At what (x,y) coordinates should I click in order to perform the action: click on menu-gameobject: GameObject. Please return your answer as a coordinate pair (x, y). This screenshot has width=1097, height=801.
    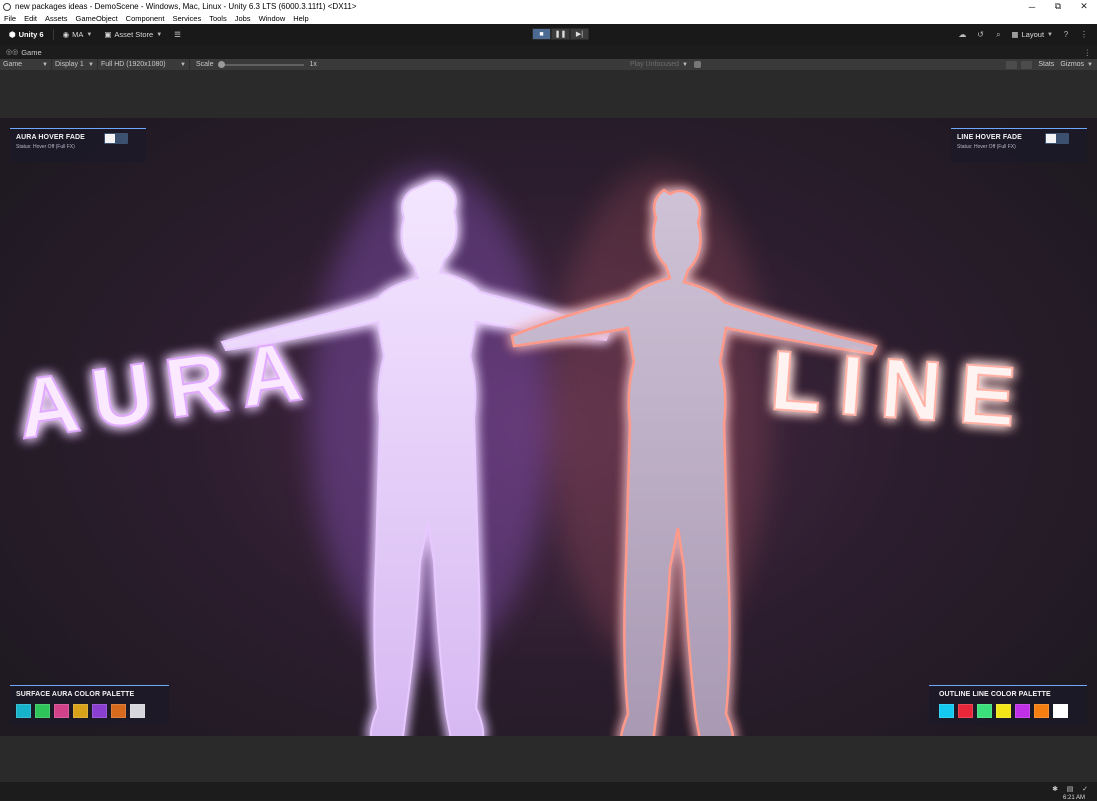
    Looking at the image, I should click on (97, 18).